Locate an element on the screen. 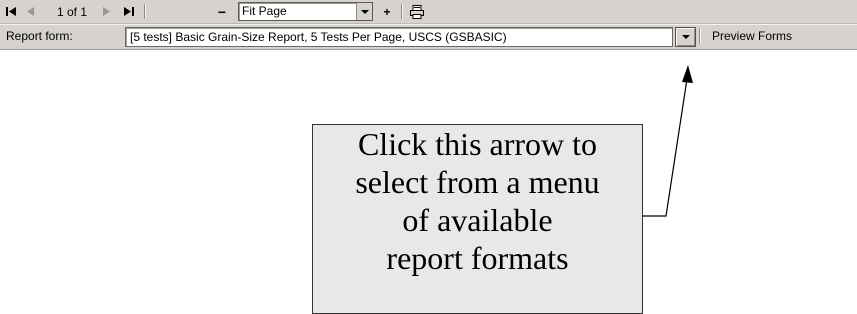 The height and width of the screenshot is (314, 857). callout-line: of available is located at coordinates (477, 220).